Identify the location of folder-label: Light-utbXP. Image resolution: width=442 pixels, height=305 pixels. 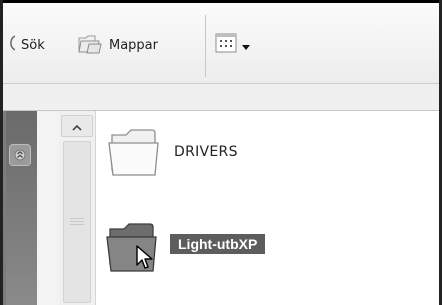
(218, 244).